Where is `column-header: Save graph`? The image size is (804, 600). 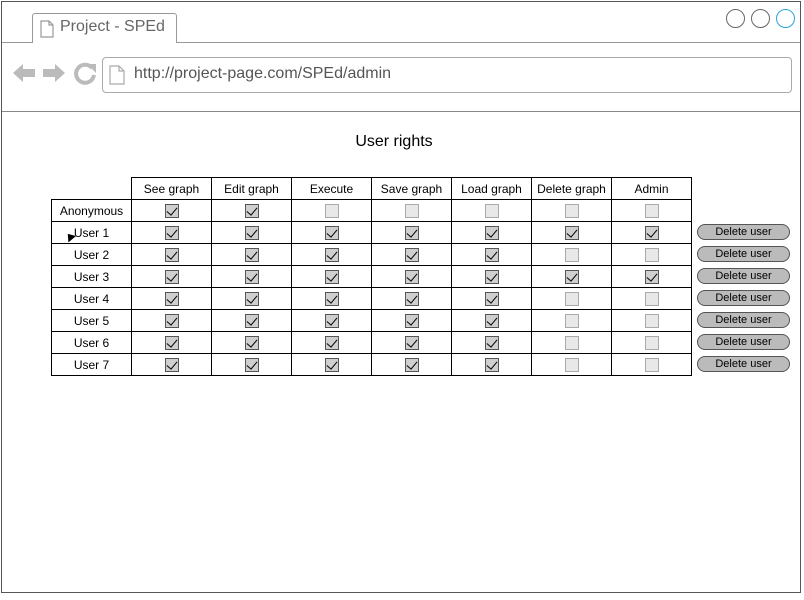 column-header: Save graph is located at coordinates (411, 188).